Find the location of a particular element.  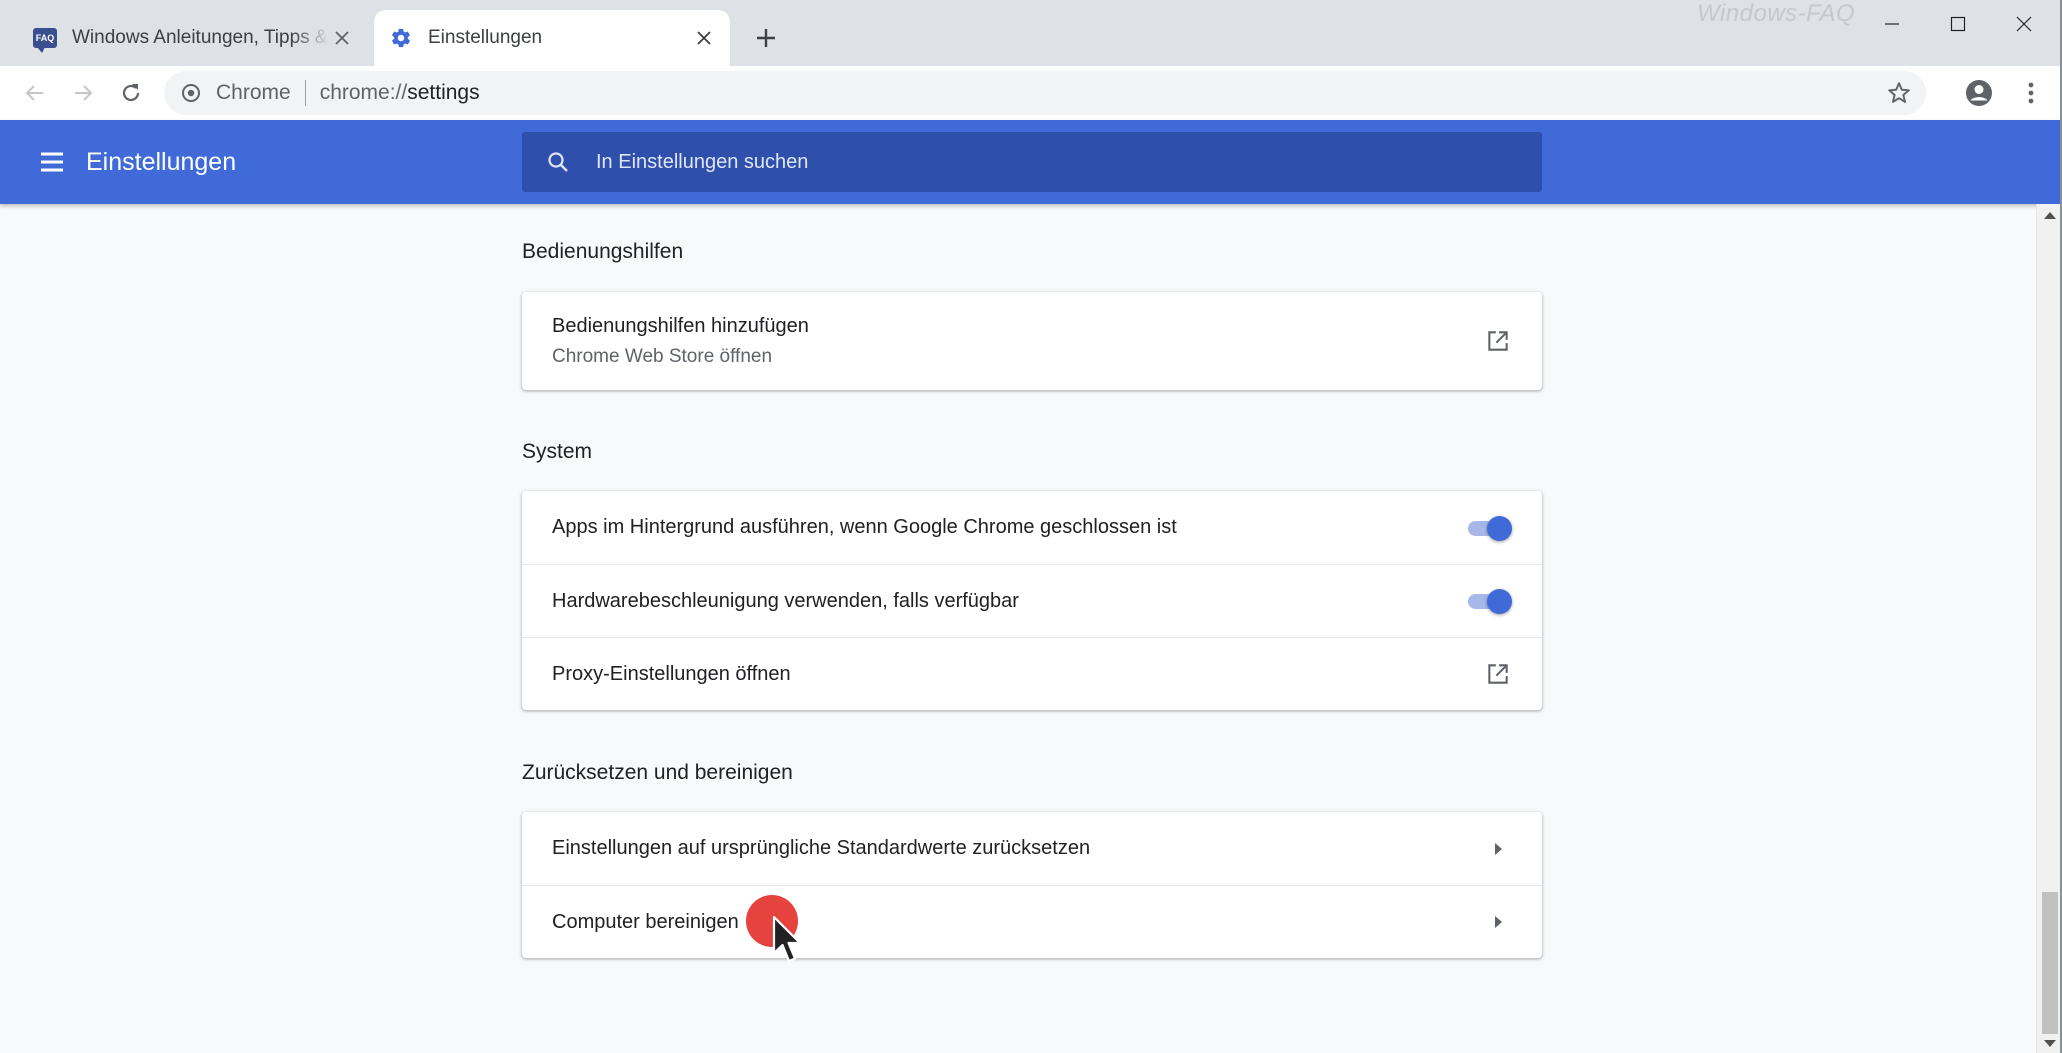

maximize-button is located at coordinates (1958, 24).